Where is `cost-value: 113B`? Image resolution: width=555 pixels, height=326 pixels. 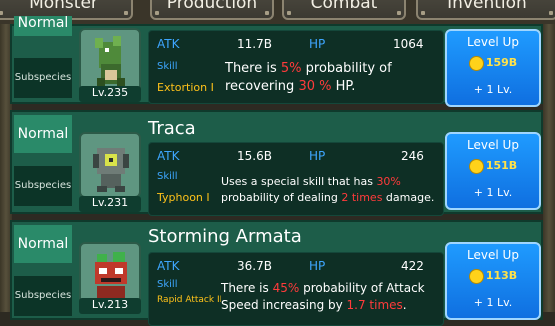 cost-value: 113B is located at coordinates (501, 275).